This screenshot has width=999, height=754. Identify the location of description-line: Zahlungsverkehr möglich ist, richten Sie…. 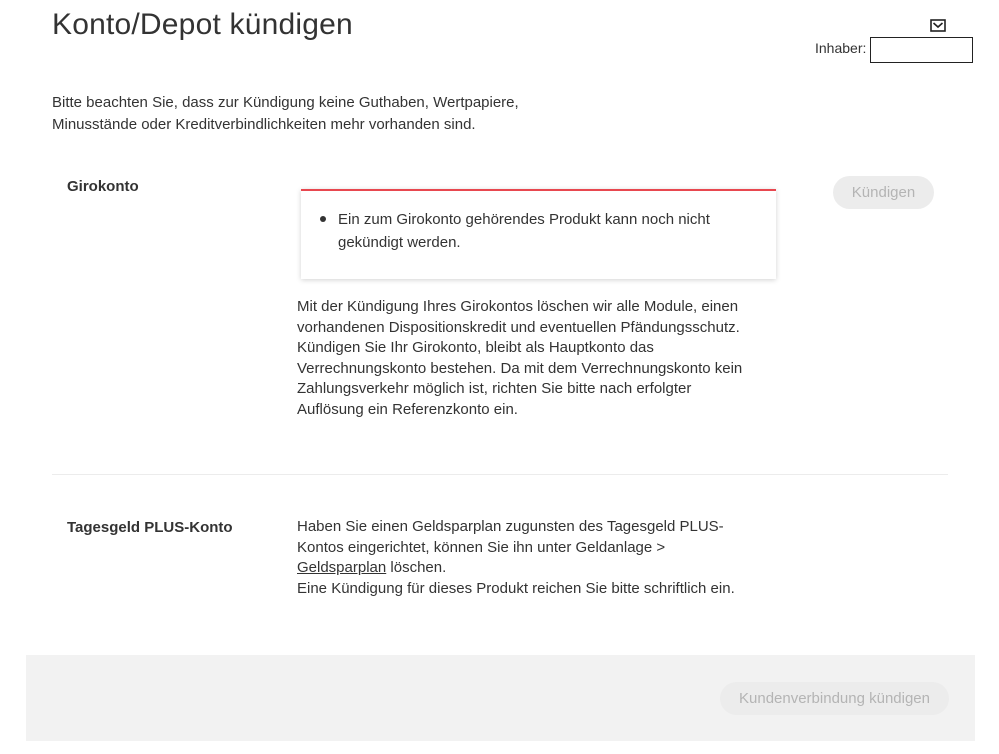
(494, 388).